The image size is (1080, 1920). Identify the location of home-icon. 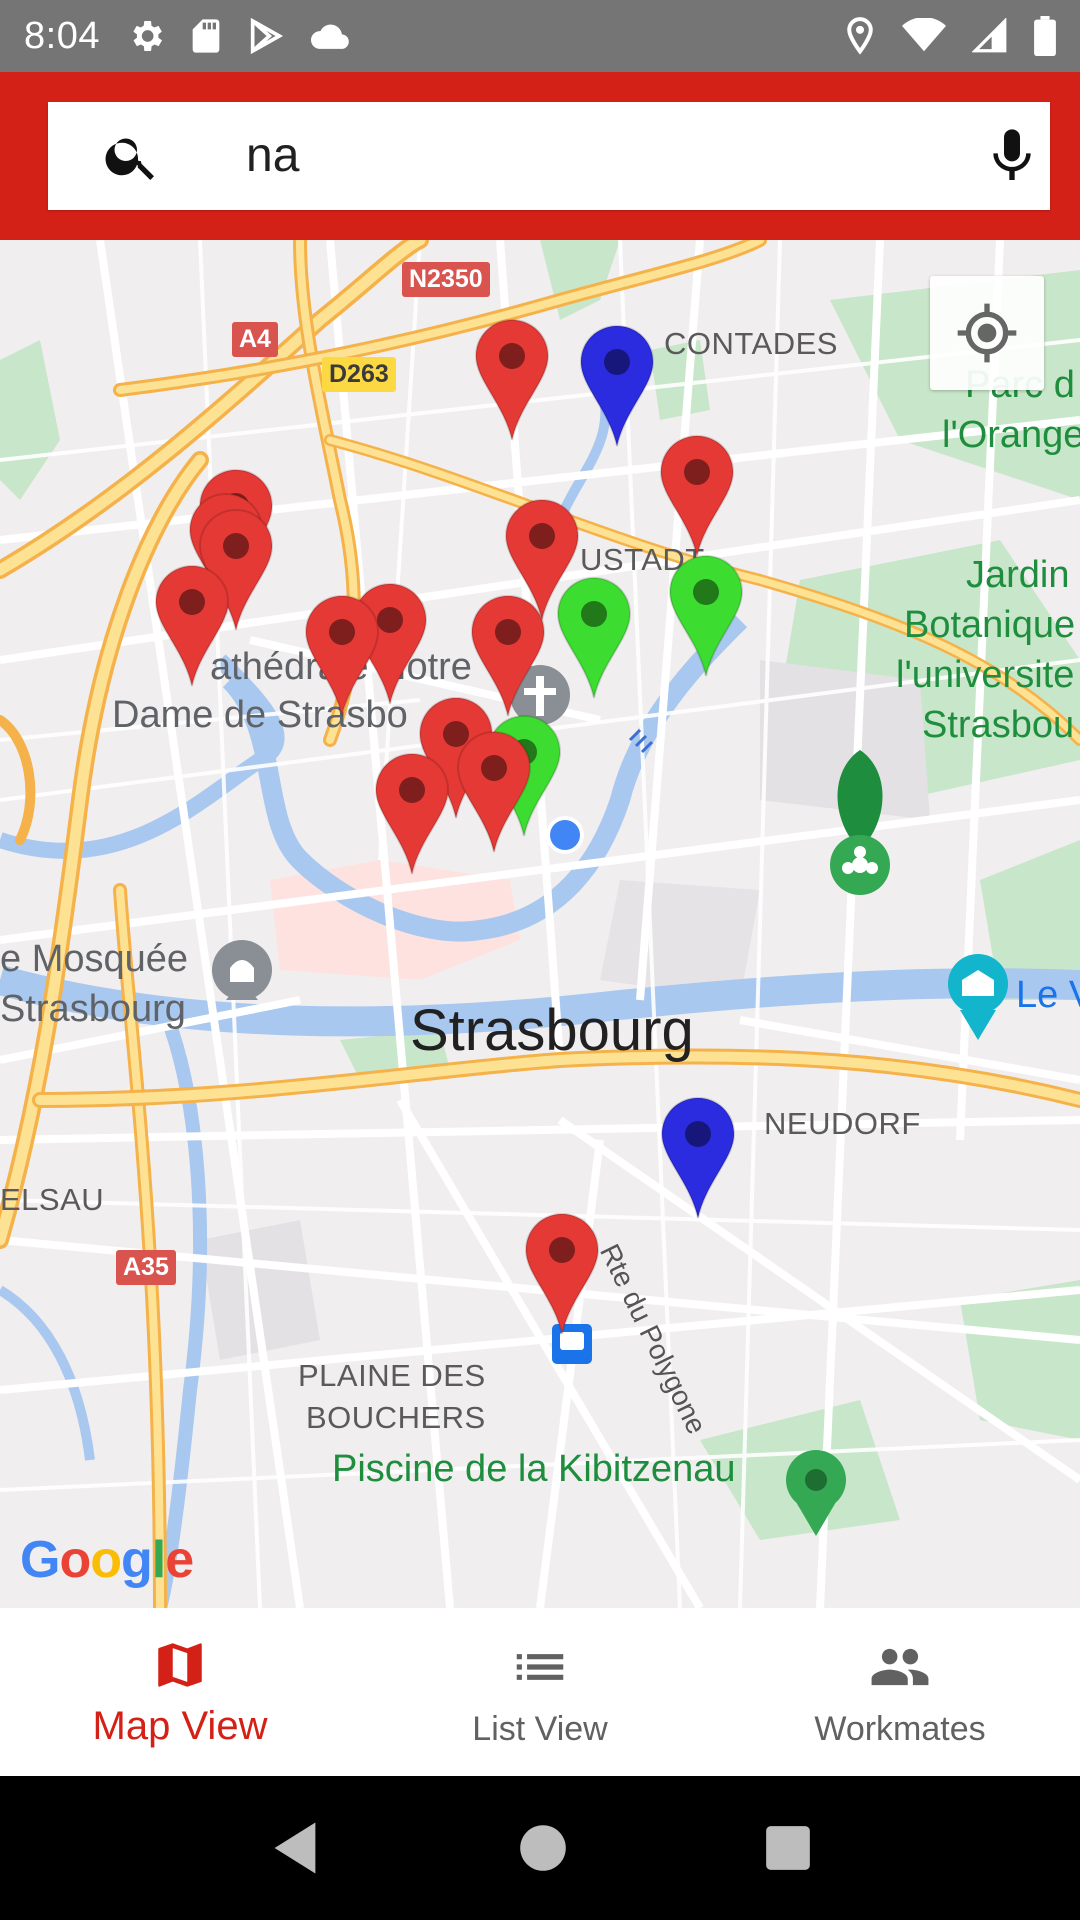
(543, 1848).